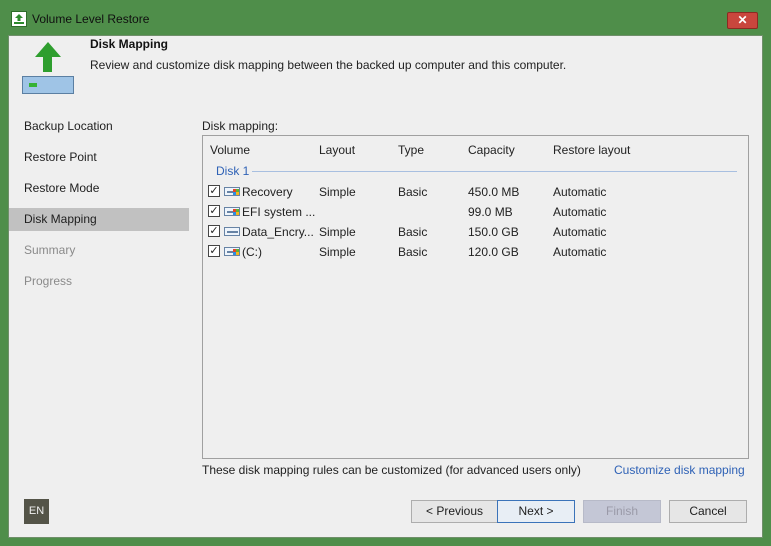  What do you see at coordinates (742, 20) in the screenshot?
I see `close-button: ✕` at bounding box center [742, 20].